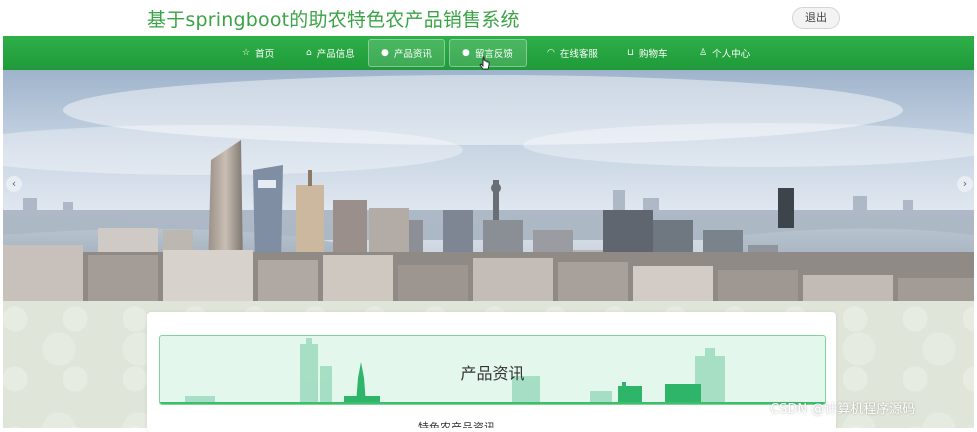 This screenshot has height=432, width=977. What do you see at coordinates (631, 52) in the screenshot?
I see `cart-icon: ⊔` at bounding box center [631, 52].